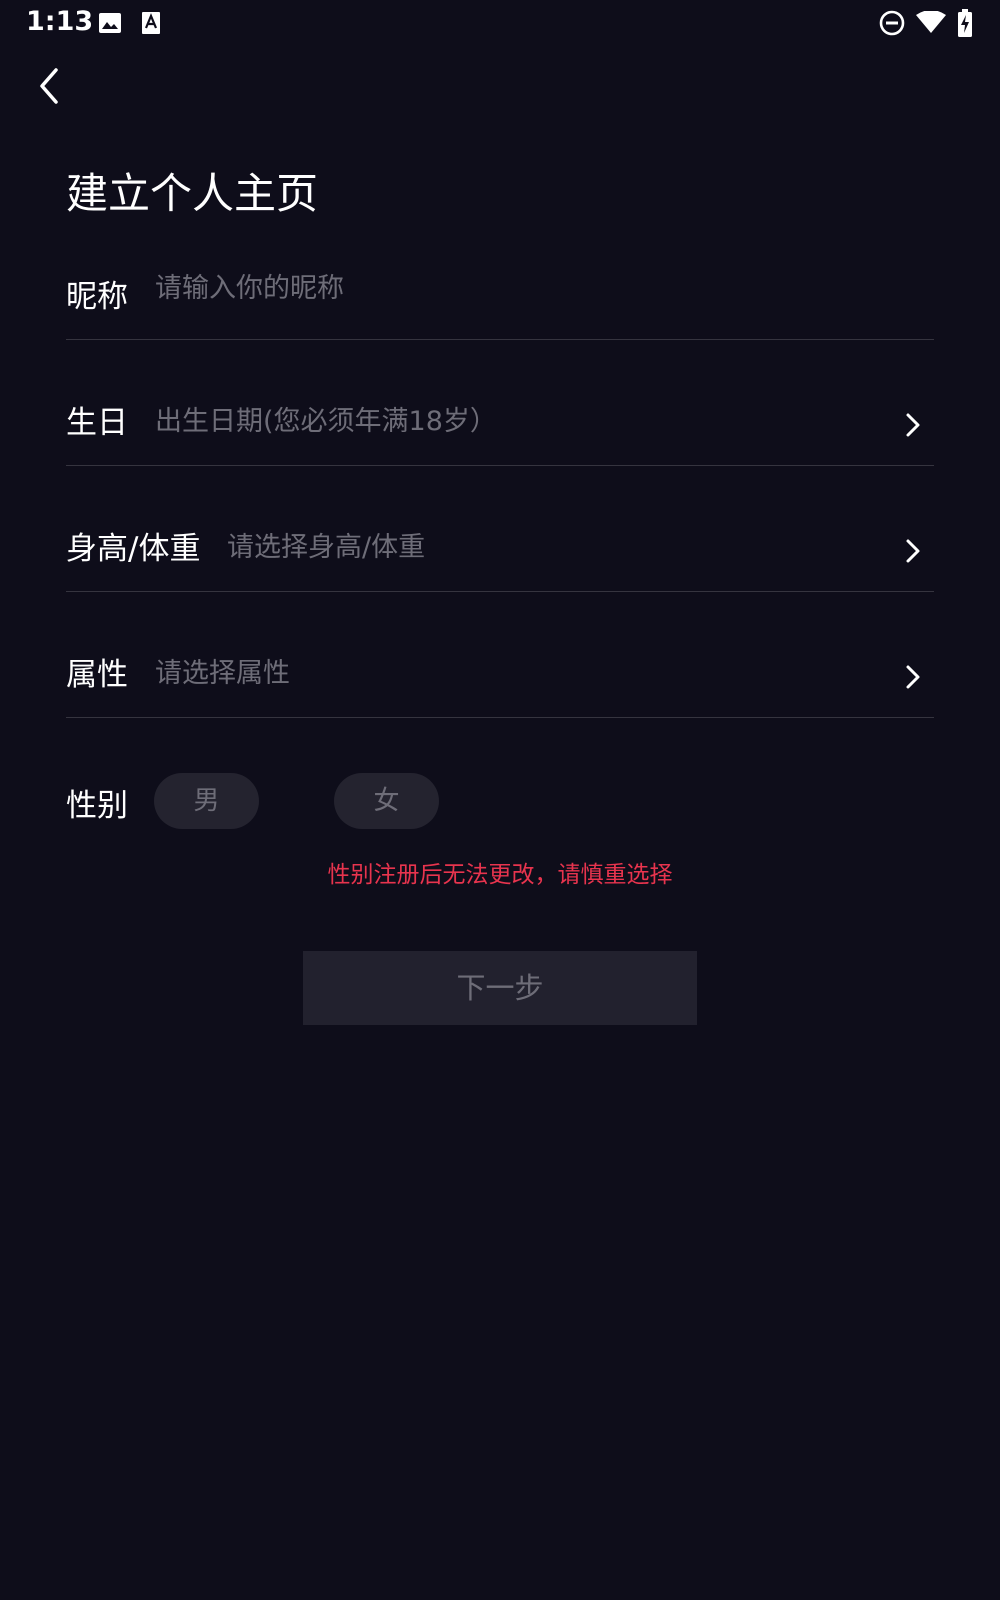 This screenshot has width=1000, height=1600. I want to click on birthday-placeholder: 出生日期(您必须年满18岁）, so click(326, 421).